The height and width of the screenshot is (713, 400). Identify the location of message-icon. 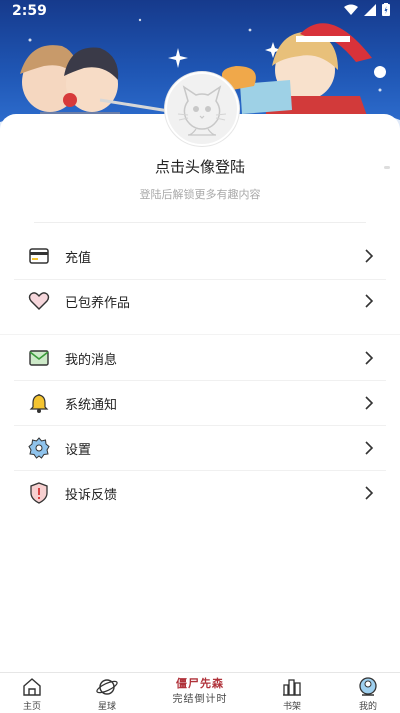
(39, 358).